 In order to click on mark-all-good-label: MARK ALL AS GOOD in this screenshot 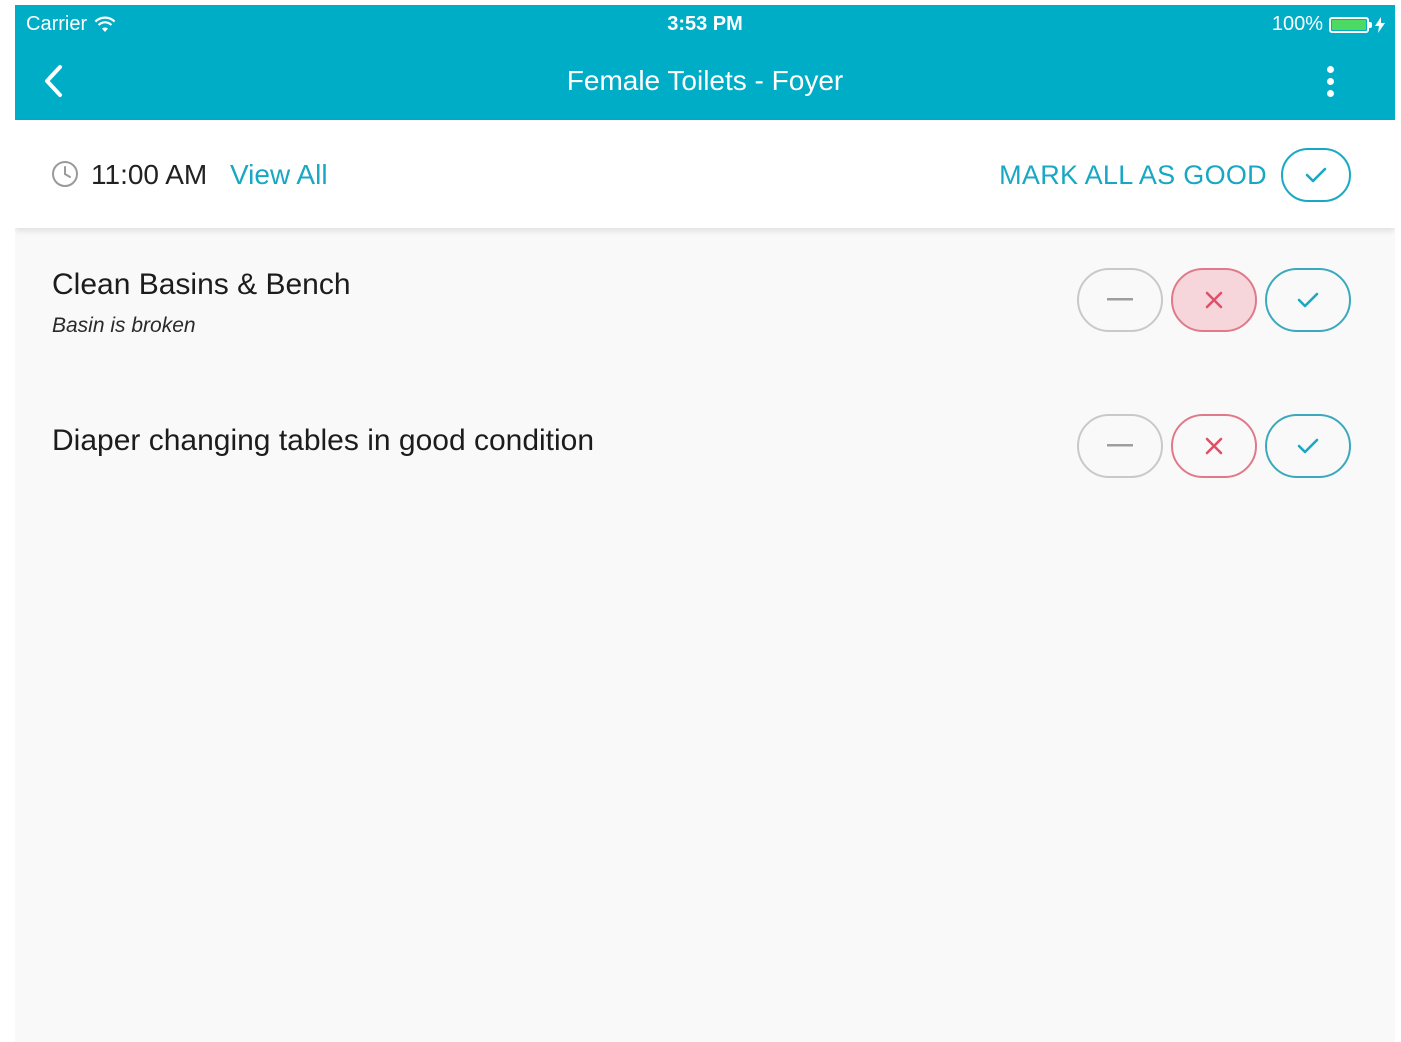, I will do `click(1133, 175)`.